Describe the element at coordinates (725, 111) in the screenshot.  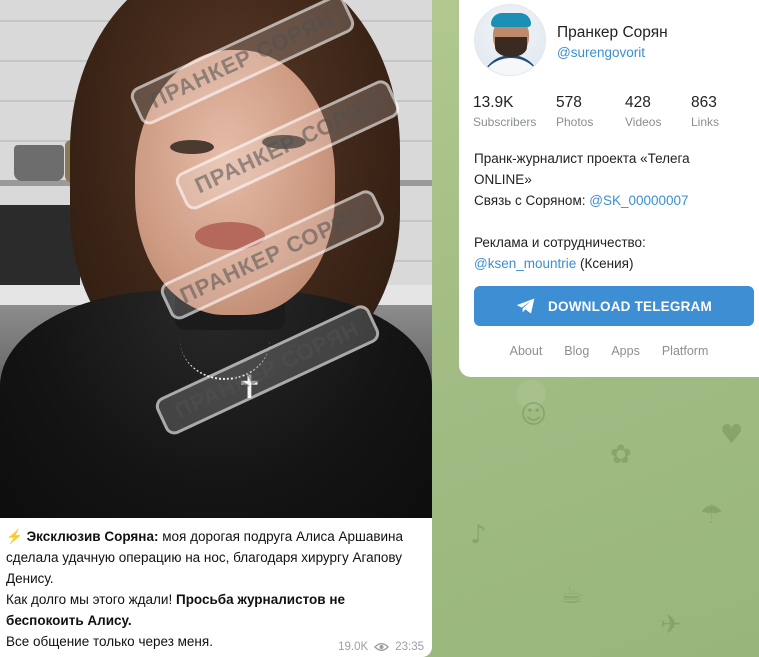
I see `stat-links: 863 Links` at that location.